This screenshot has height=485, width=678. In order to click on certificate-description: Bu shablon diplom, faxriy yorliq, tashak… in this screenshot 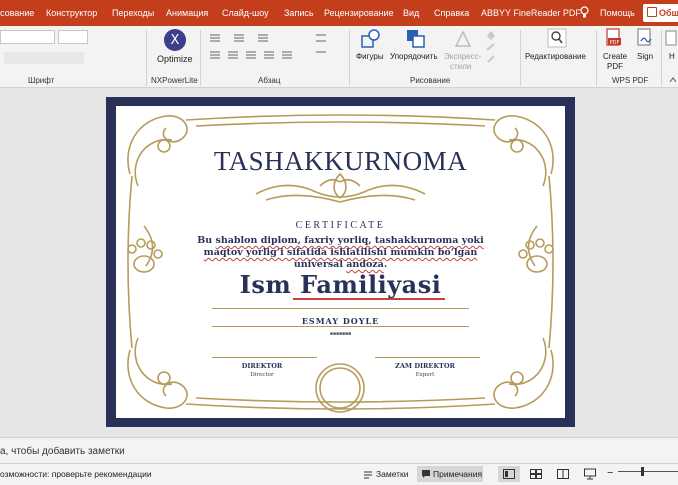, I will do `click(340, 253)`.